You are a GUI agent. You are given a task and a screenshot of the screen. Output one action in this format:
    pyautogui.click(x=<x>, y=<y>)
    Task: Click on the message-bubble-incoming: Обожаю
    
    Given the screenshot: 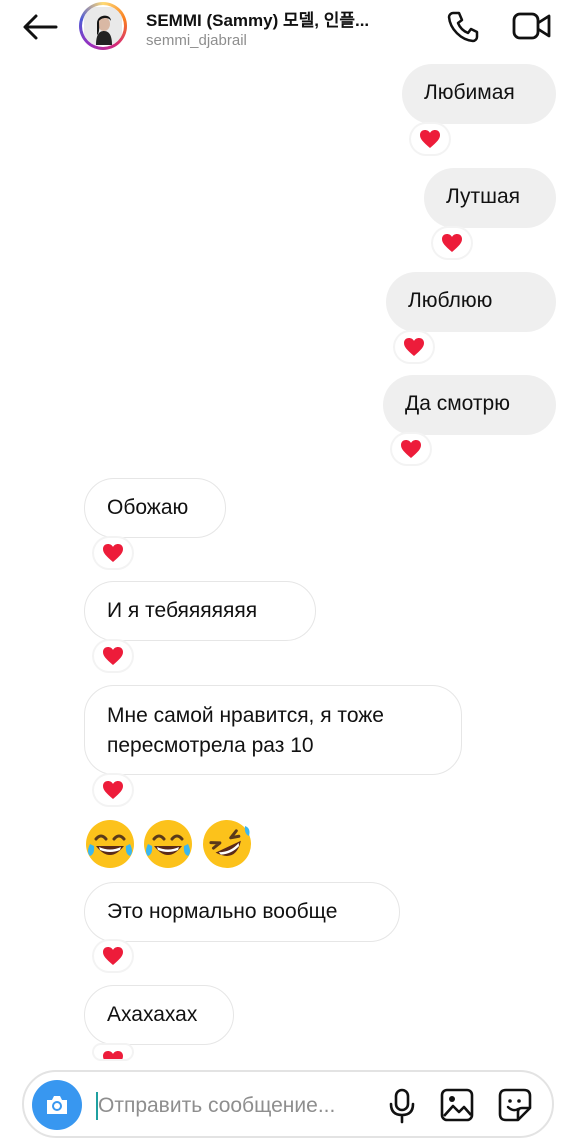 What is the action you would take?
    pyautogui.click(x=155, y=508)
    